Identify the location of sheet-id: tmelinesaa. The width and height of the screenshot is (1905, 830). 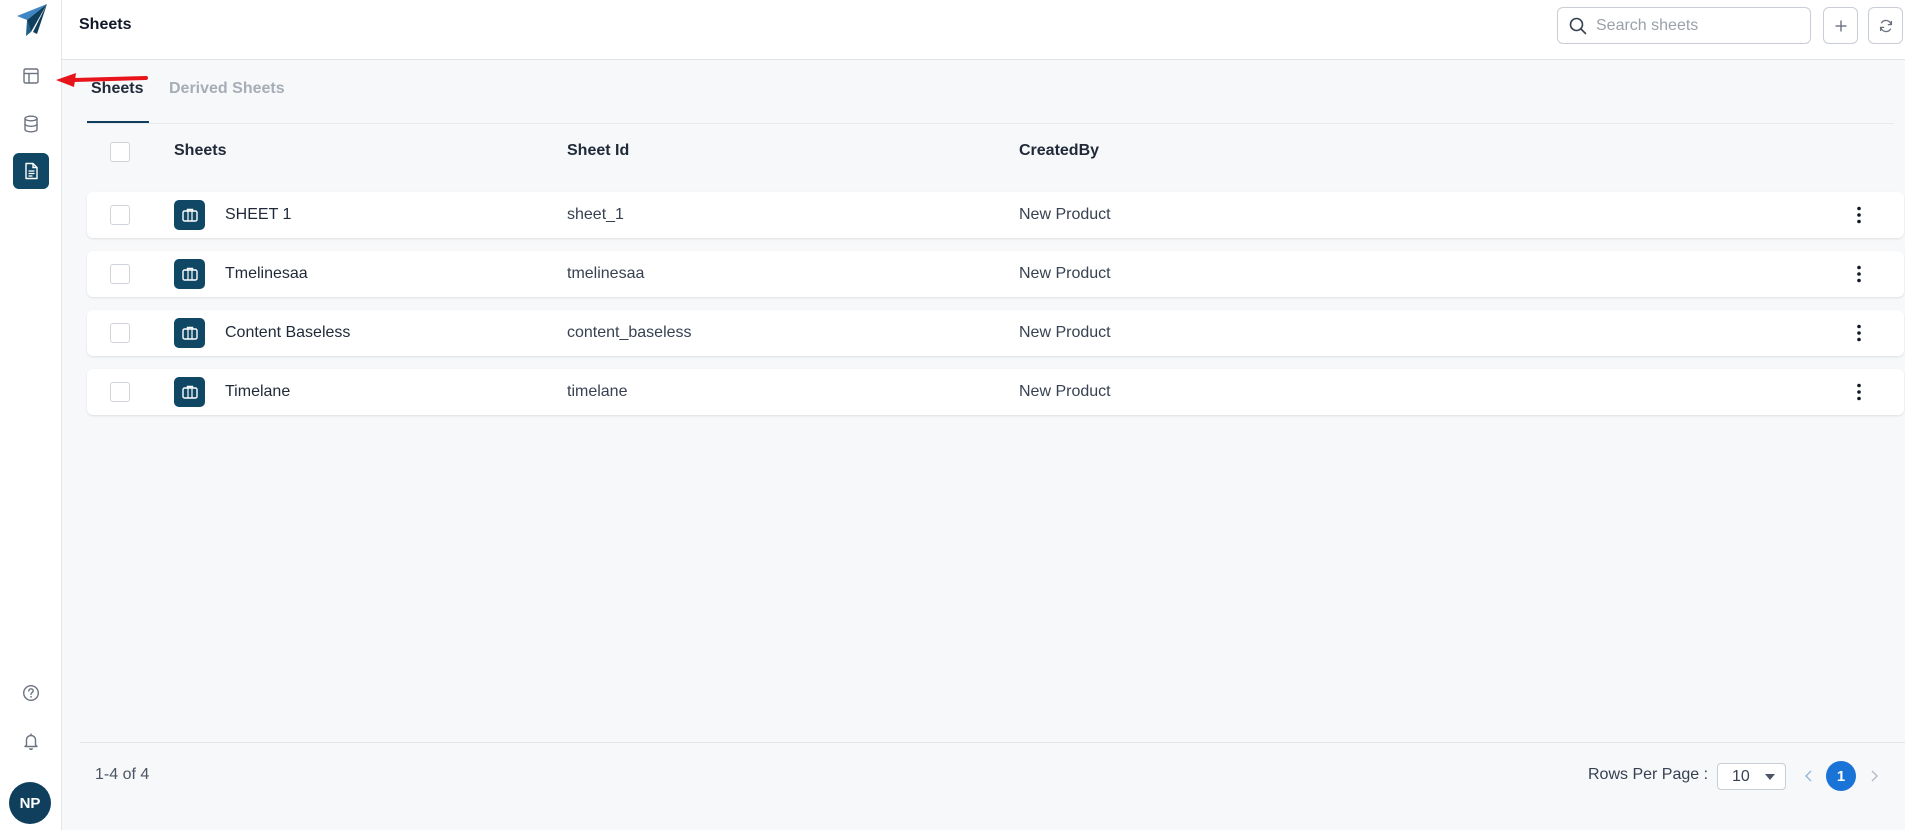
(606, 273).